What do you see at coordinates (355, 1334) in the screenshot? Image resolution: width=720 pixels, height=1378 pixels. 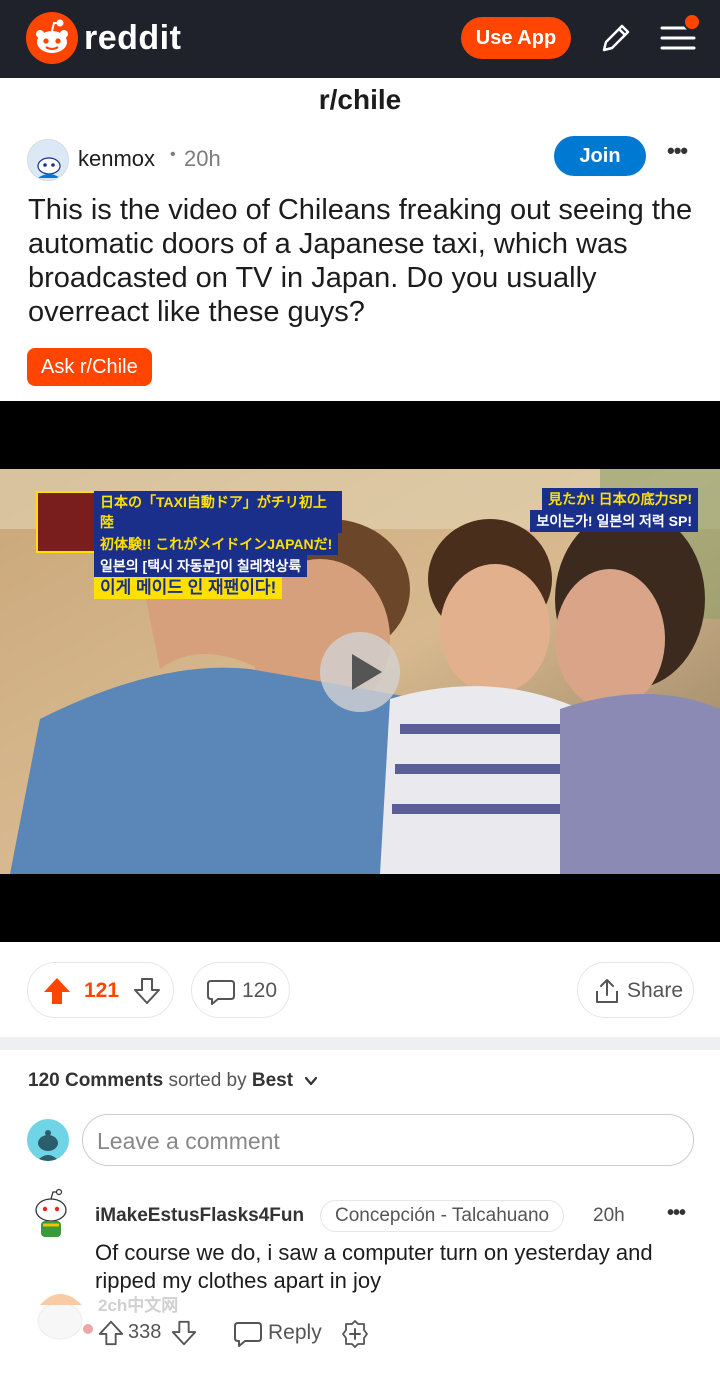 I see `award-plus-icon` at bounding box center [355, 1334].